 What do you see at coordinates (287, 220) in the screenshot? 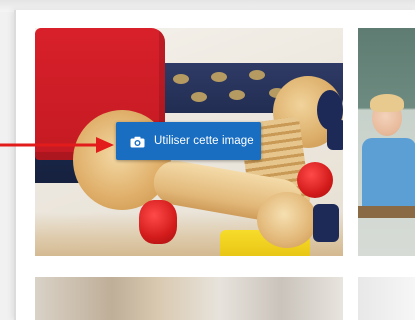
I see `peg-end` at bounding box center [287, 220].